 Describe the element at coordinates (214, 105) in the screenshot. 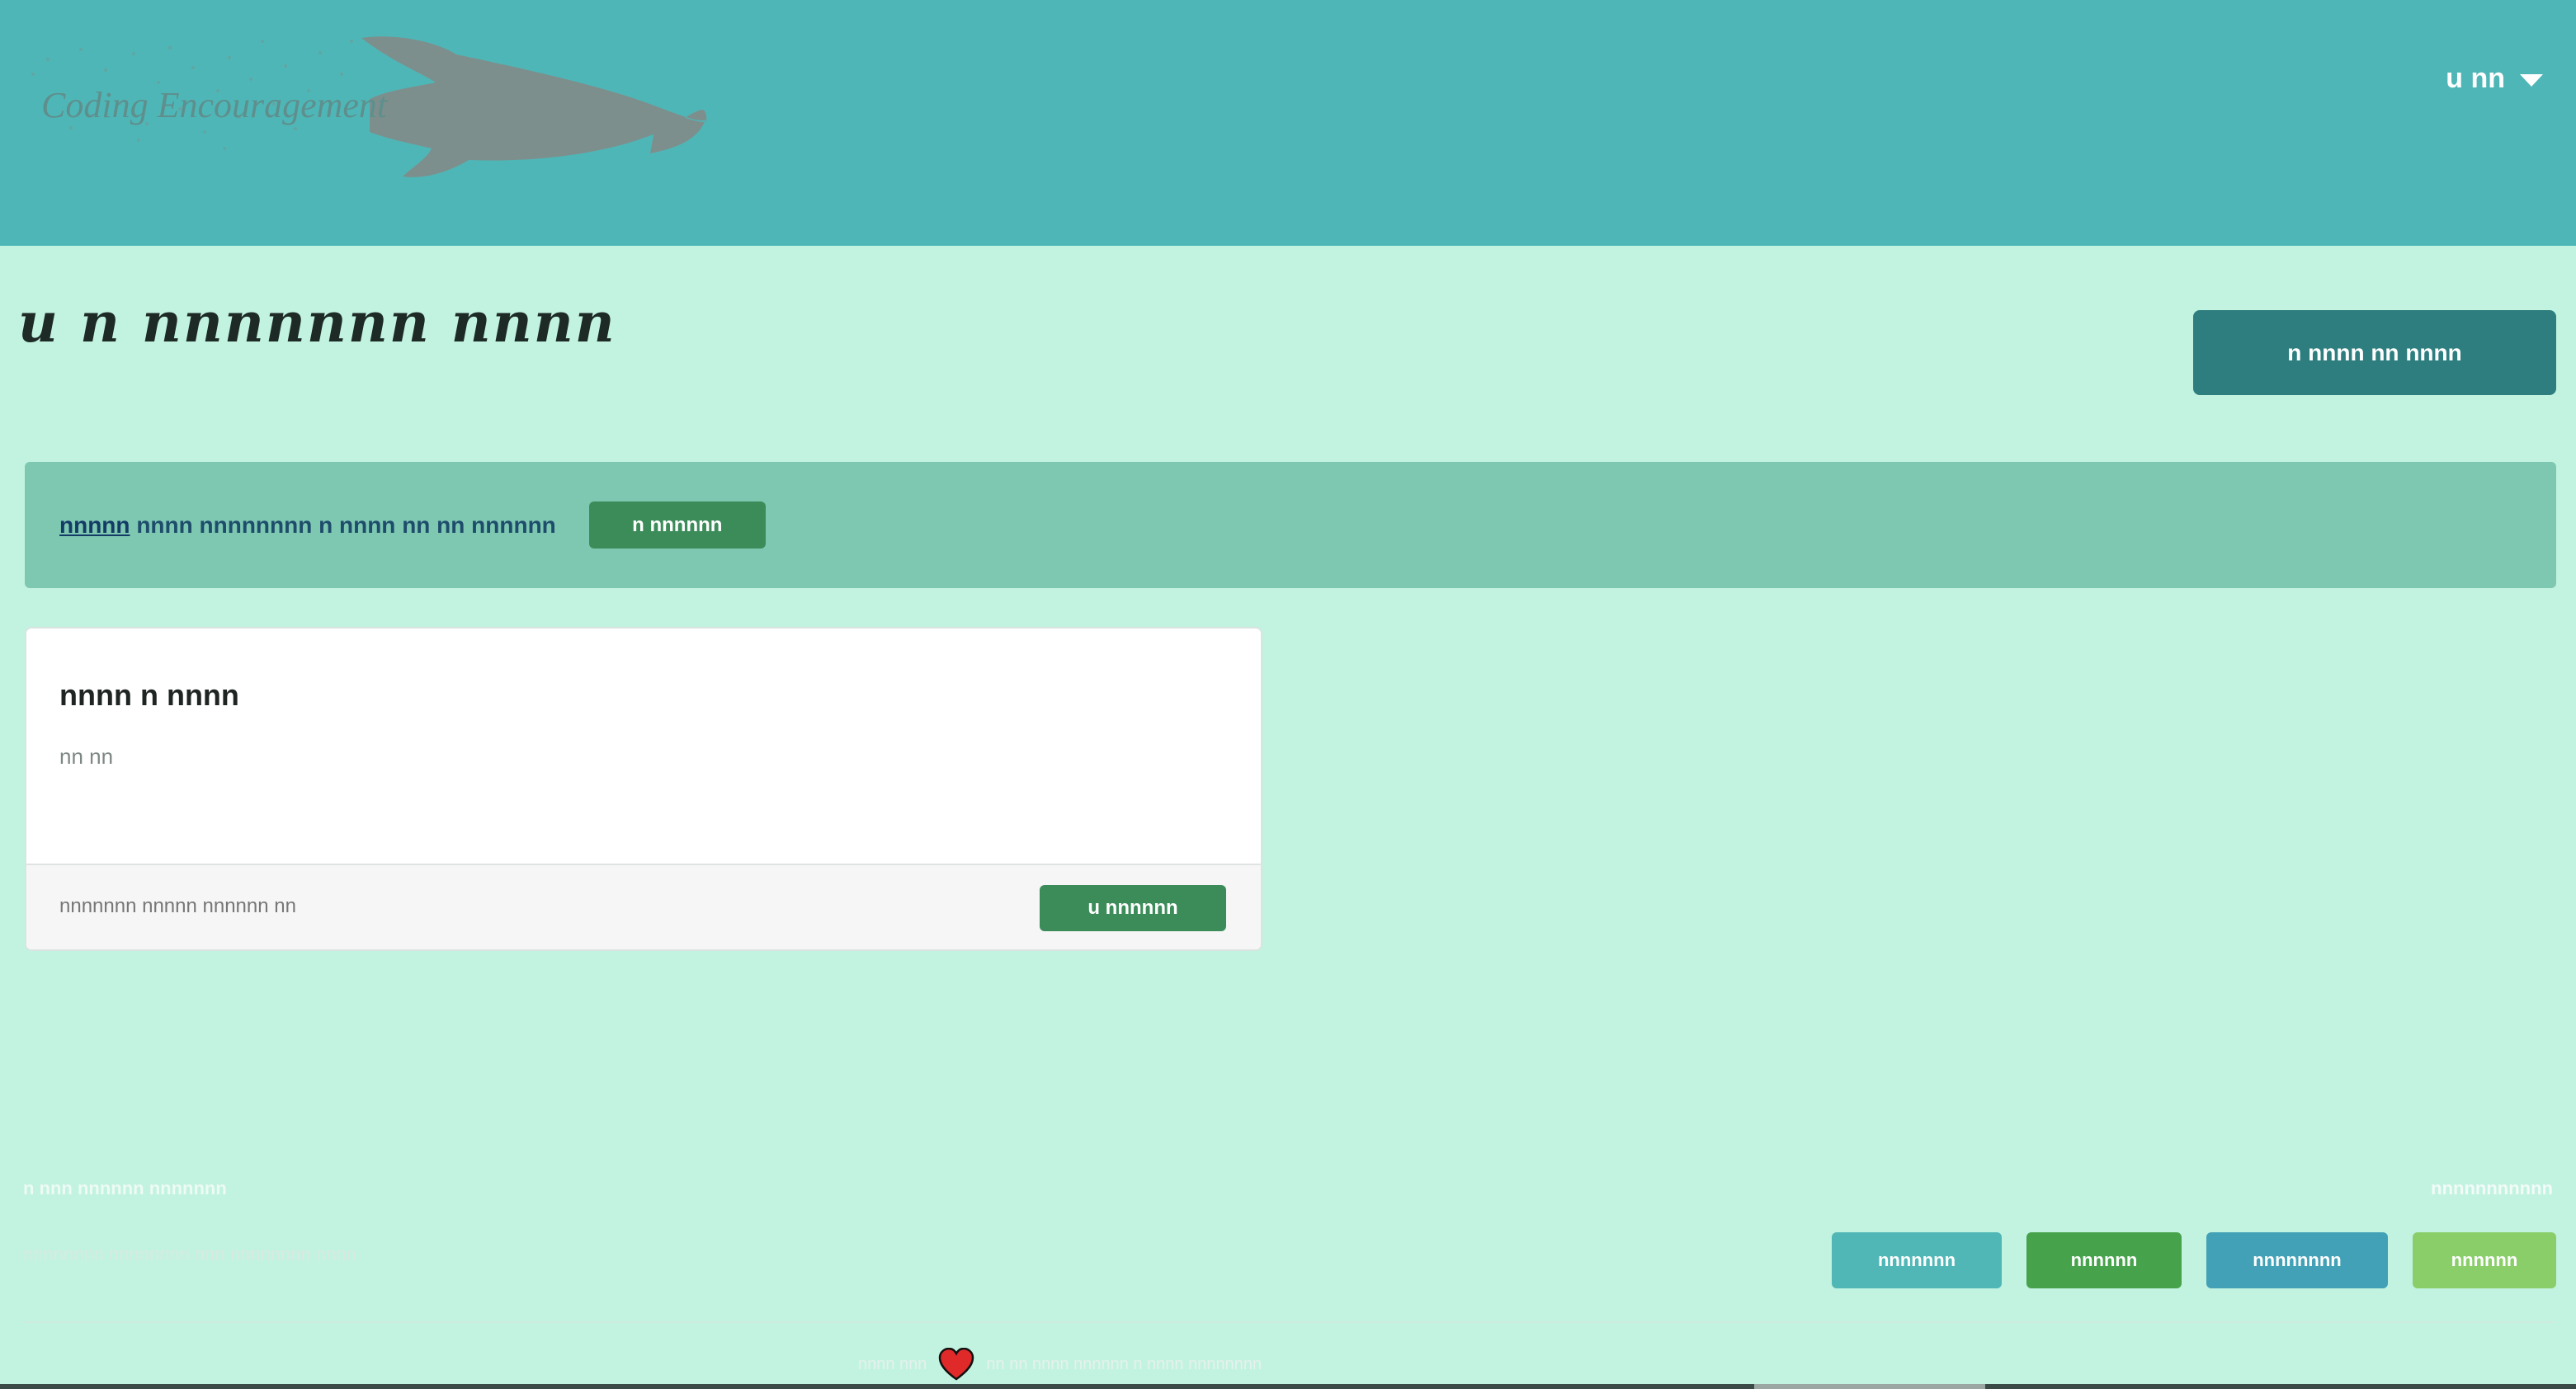

I see `logo-text: Coding Encouragement` at that location.